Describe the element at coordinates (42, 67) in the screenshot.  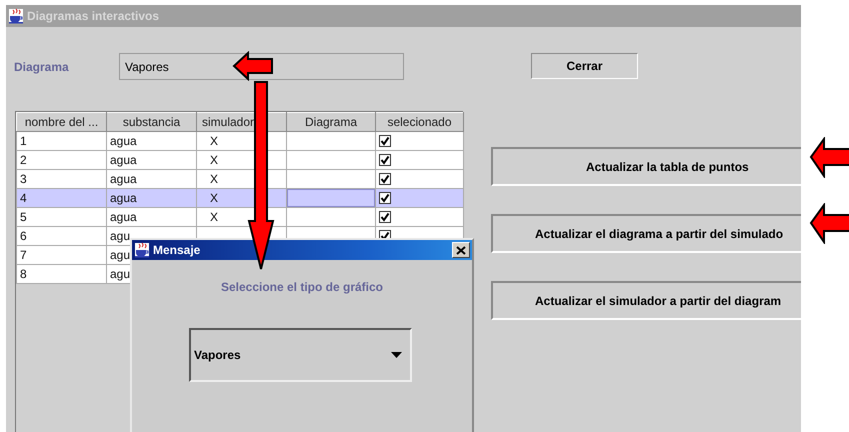
I see `field-label: Diagrama` at that location.